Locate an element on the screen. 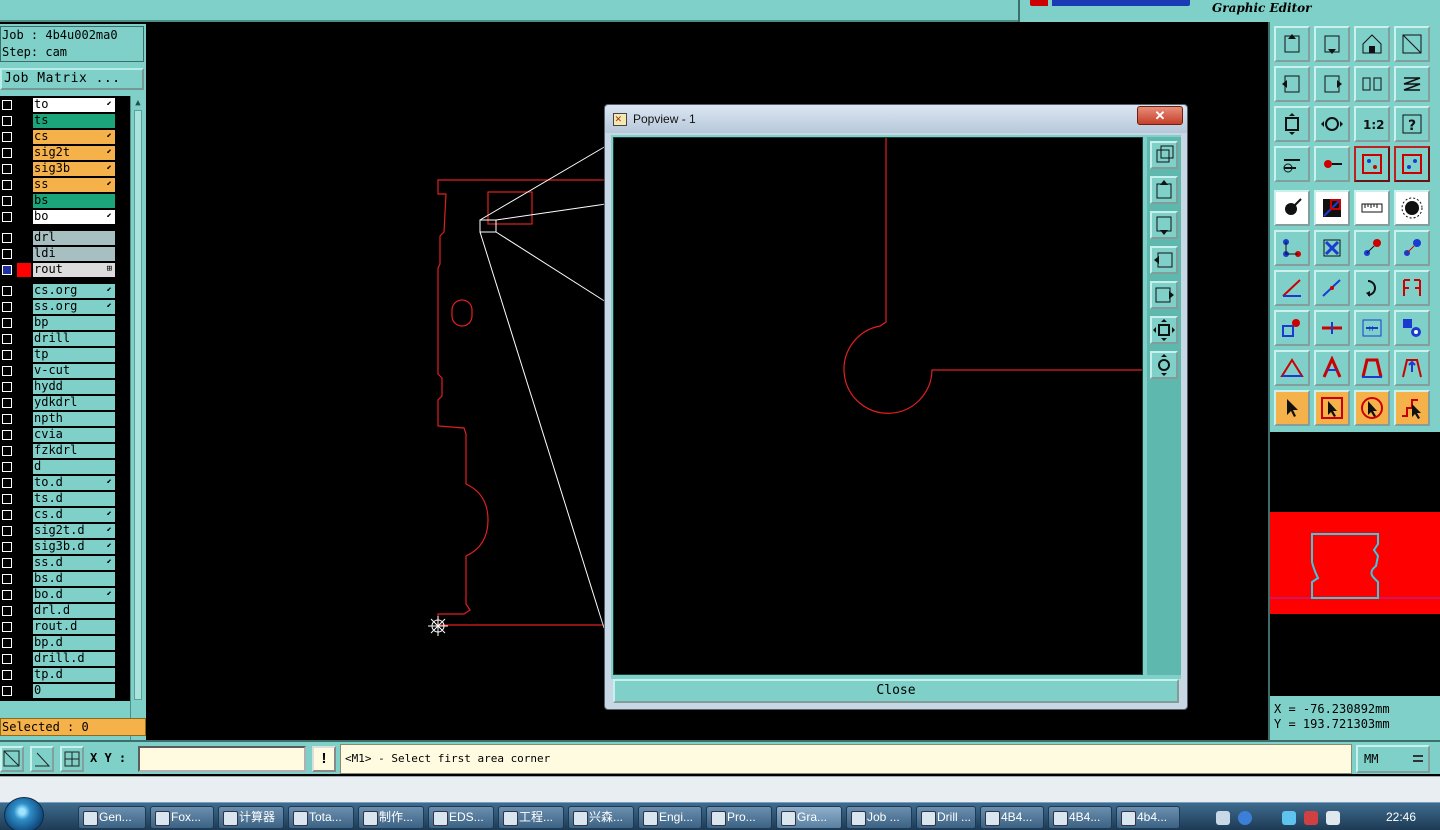  layer-row: d is located at coordinates (65, 467).